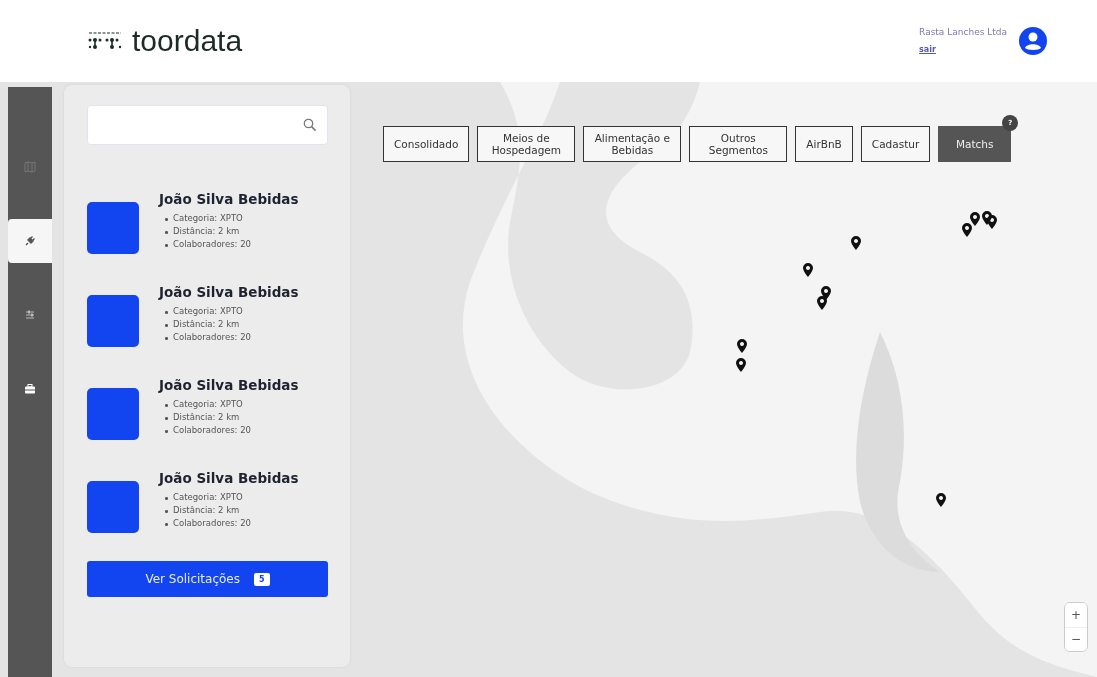 The height and width of the screenshot is (677, 1097). I want to click on search-field, so click(207, 125).